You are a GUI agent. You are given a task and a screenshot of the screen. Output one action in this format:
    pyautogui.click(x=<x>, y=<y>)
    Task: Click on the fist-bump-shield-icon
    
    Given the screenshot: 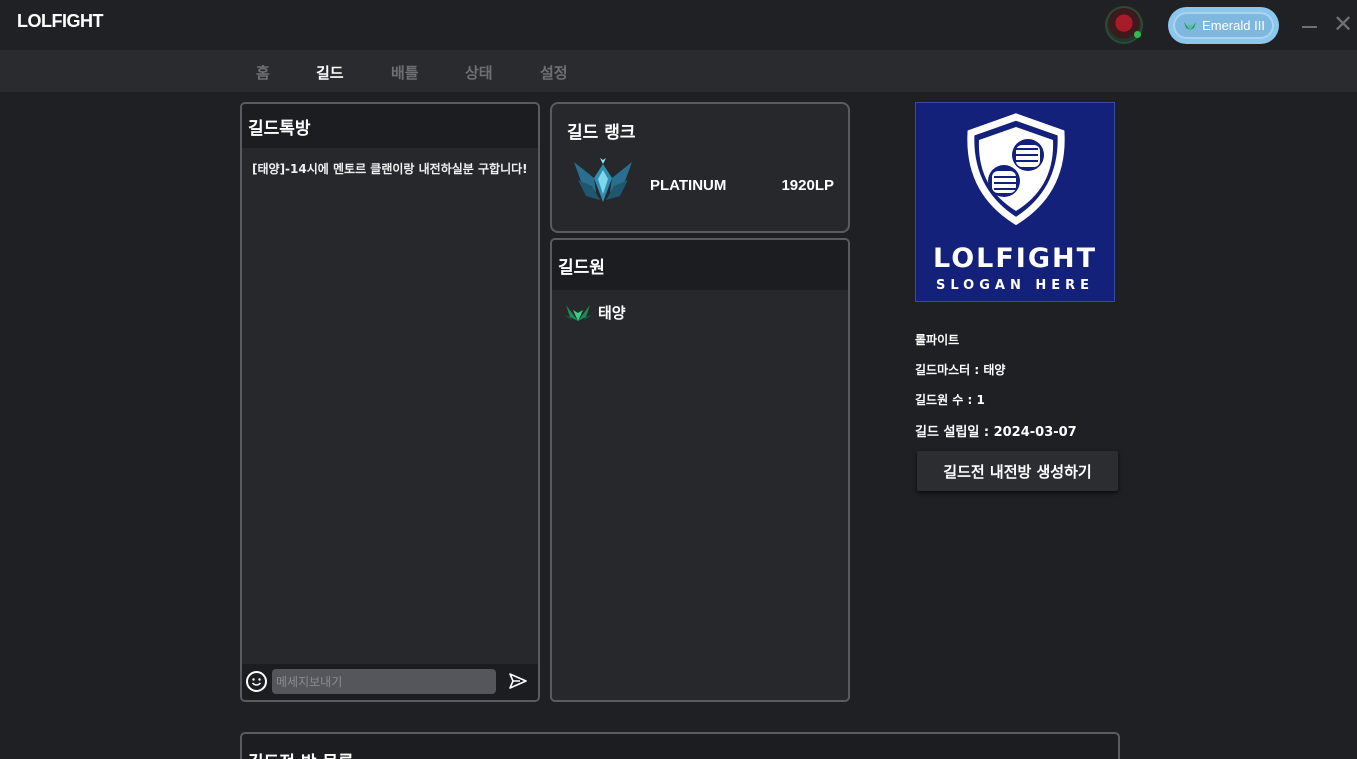 What is the action you would take?
    pyautogui.click(x=1016, y=169)
    